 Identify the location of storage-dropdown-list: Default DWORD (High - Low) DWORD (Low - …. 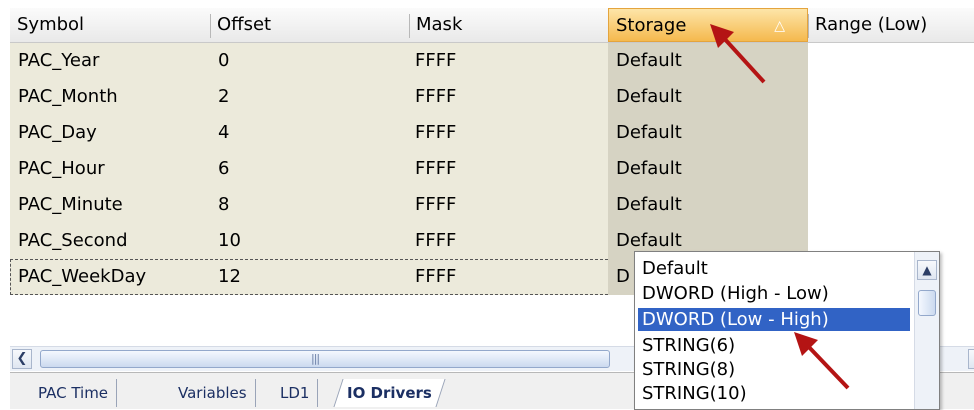
(787, 330).